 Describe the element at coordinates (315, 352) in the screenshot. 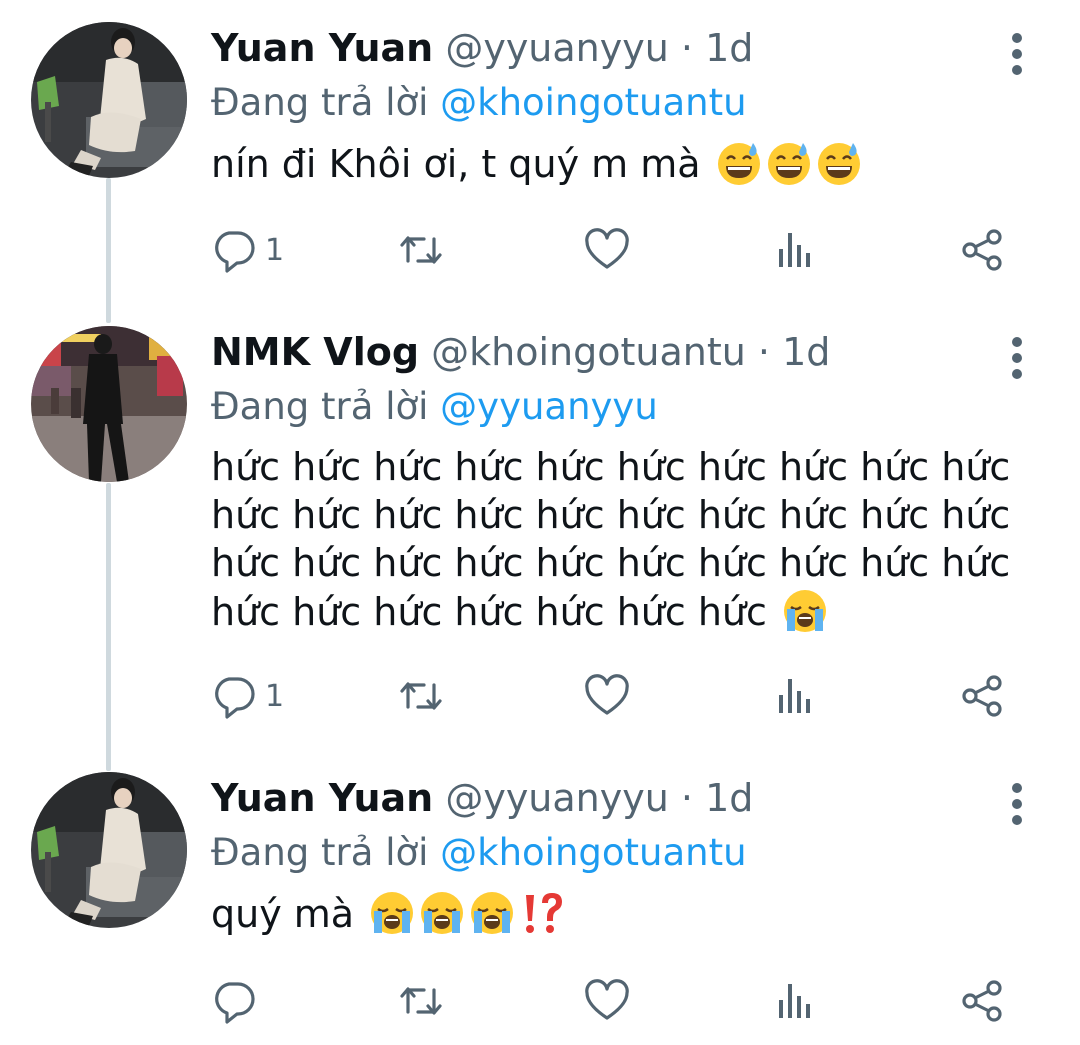

I see `display-name: NMK Vlog` at that location.